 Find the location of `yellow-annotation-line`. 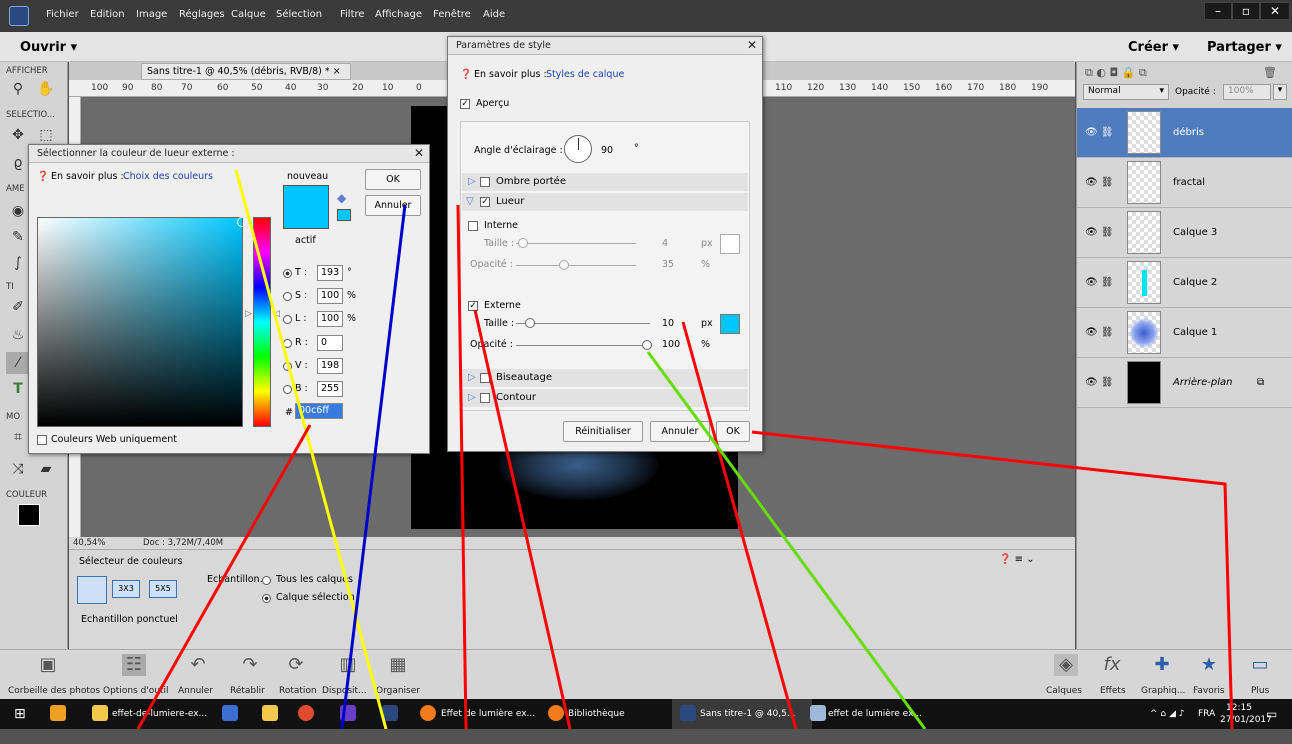

yellow-annotation-line is located at coordinates (311, 449).